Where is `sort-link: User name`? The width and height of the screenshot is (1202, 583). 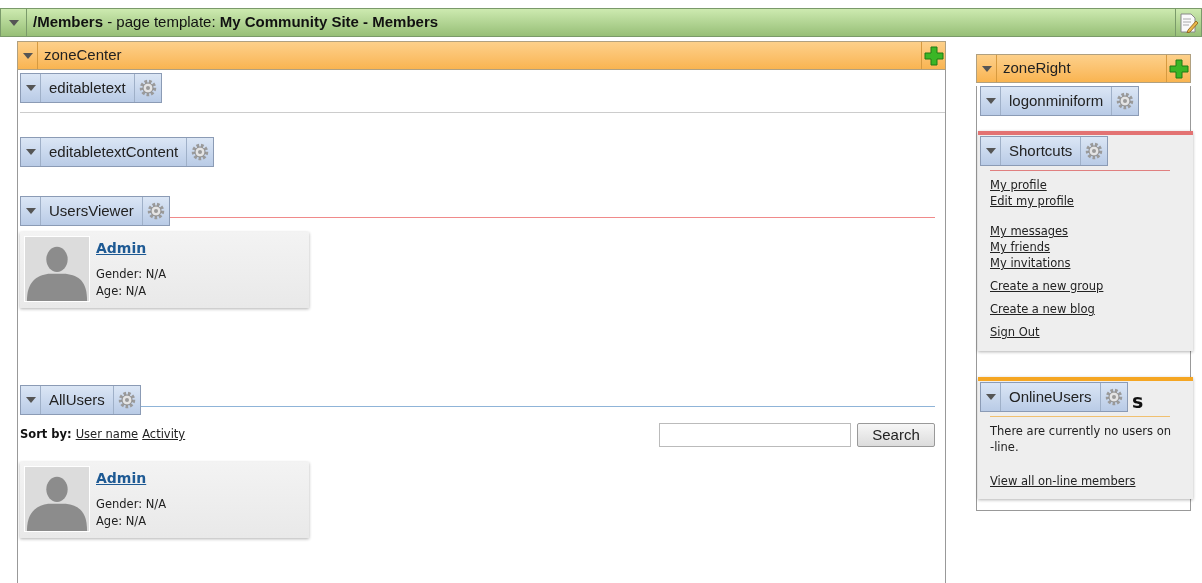
sort-link: User name is located at coordinates (107, 435).